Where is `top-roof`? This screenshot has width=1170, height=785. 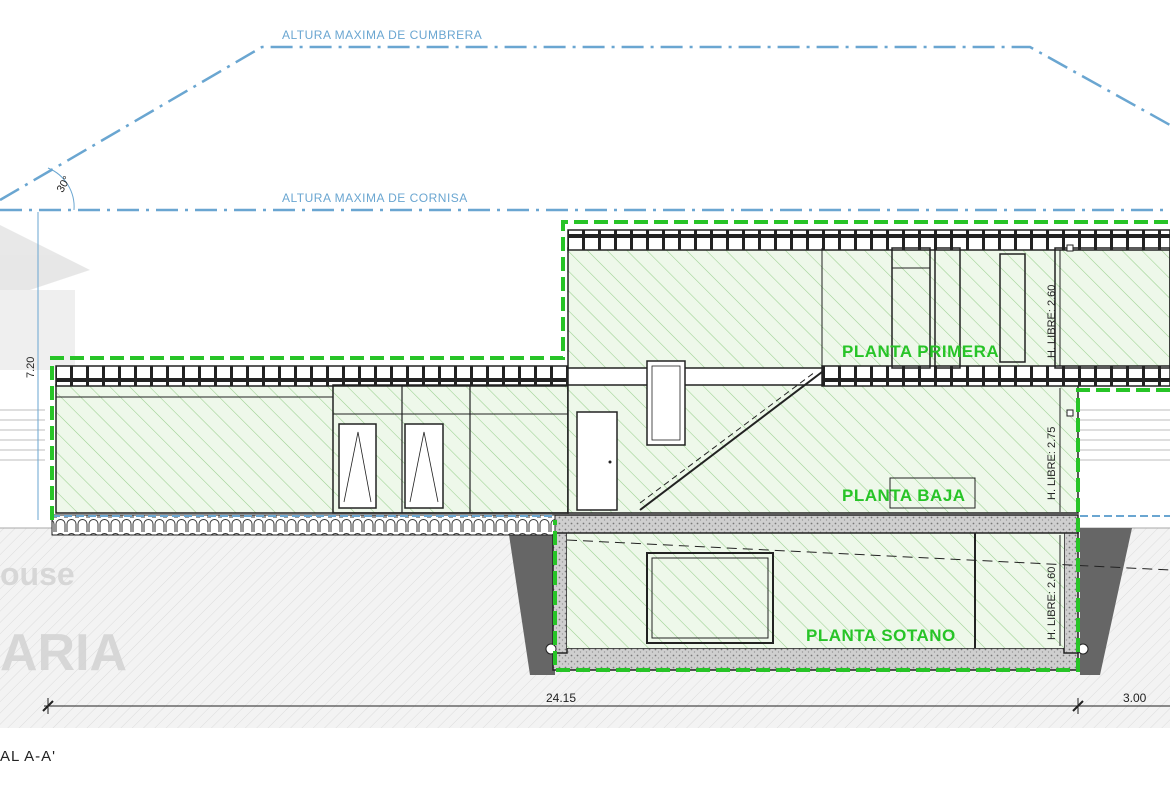
top-roof is located at coordinates (868, 240).